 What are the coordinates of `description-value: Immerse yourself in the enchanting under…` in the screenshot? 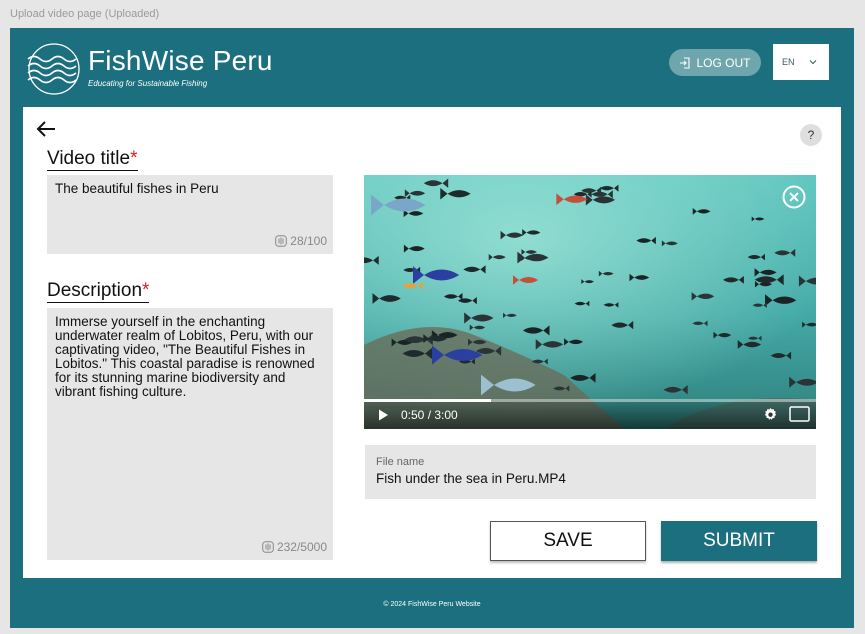 It's located at (185, 356).